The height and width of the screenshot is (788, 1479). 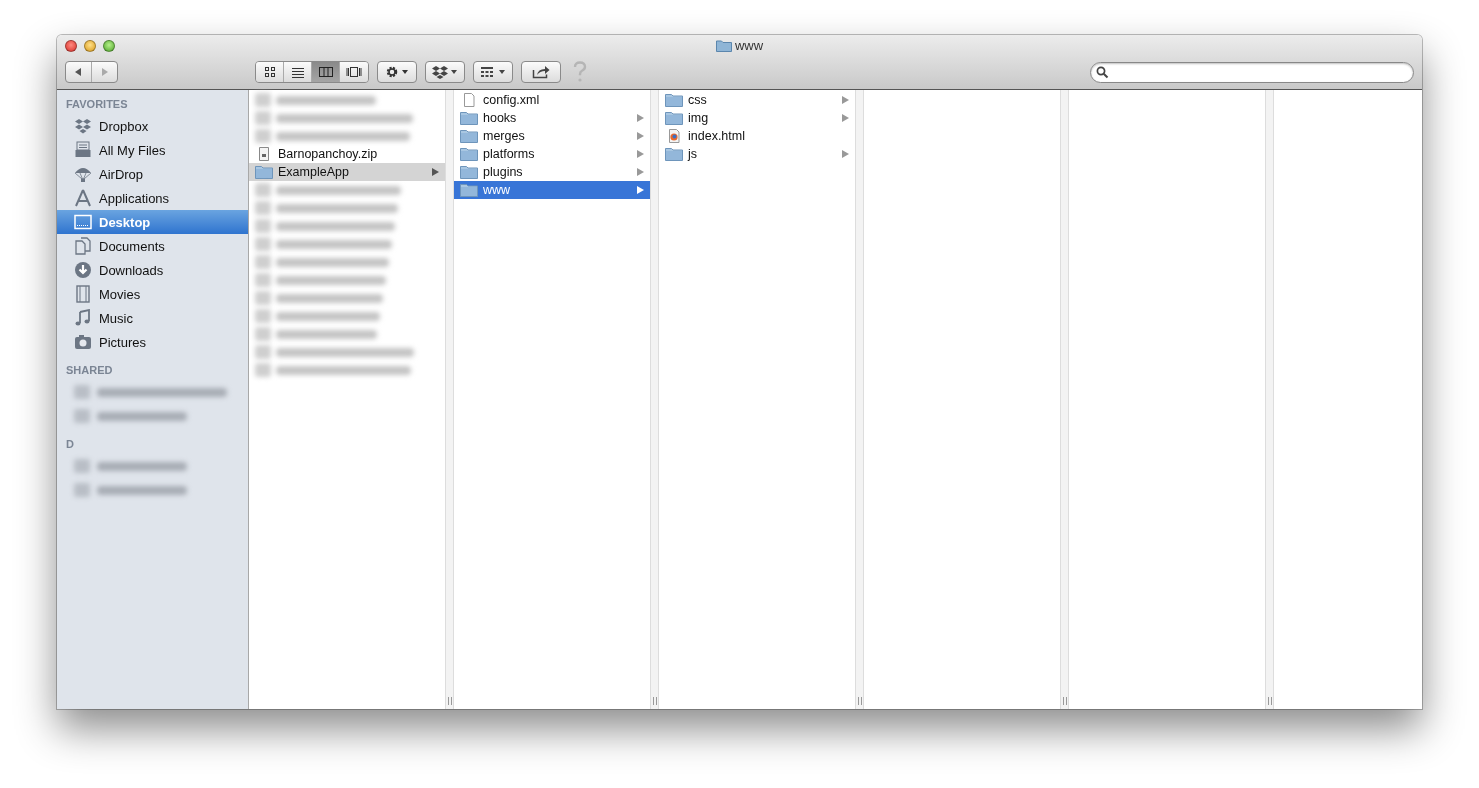 What do you see at coordinates (71, 46) in the screenshot?
I see `close-button` at bounding box center [71, 46].